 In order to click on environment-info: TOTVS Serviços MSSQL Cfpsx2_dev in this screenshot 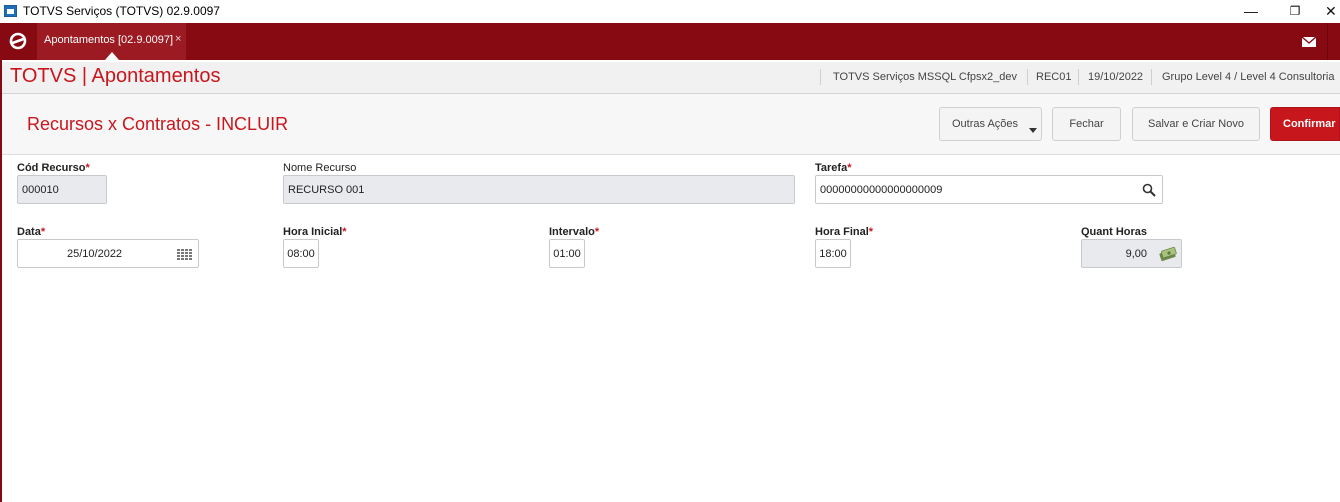, I will do `click(925, 77)`.